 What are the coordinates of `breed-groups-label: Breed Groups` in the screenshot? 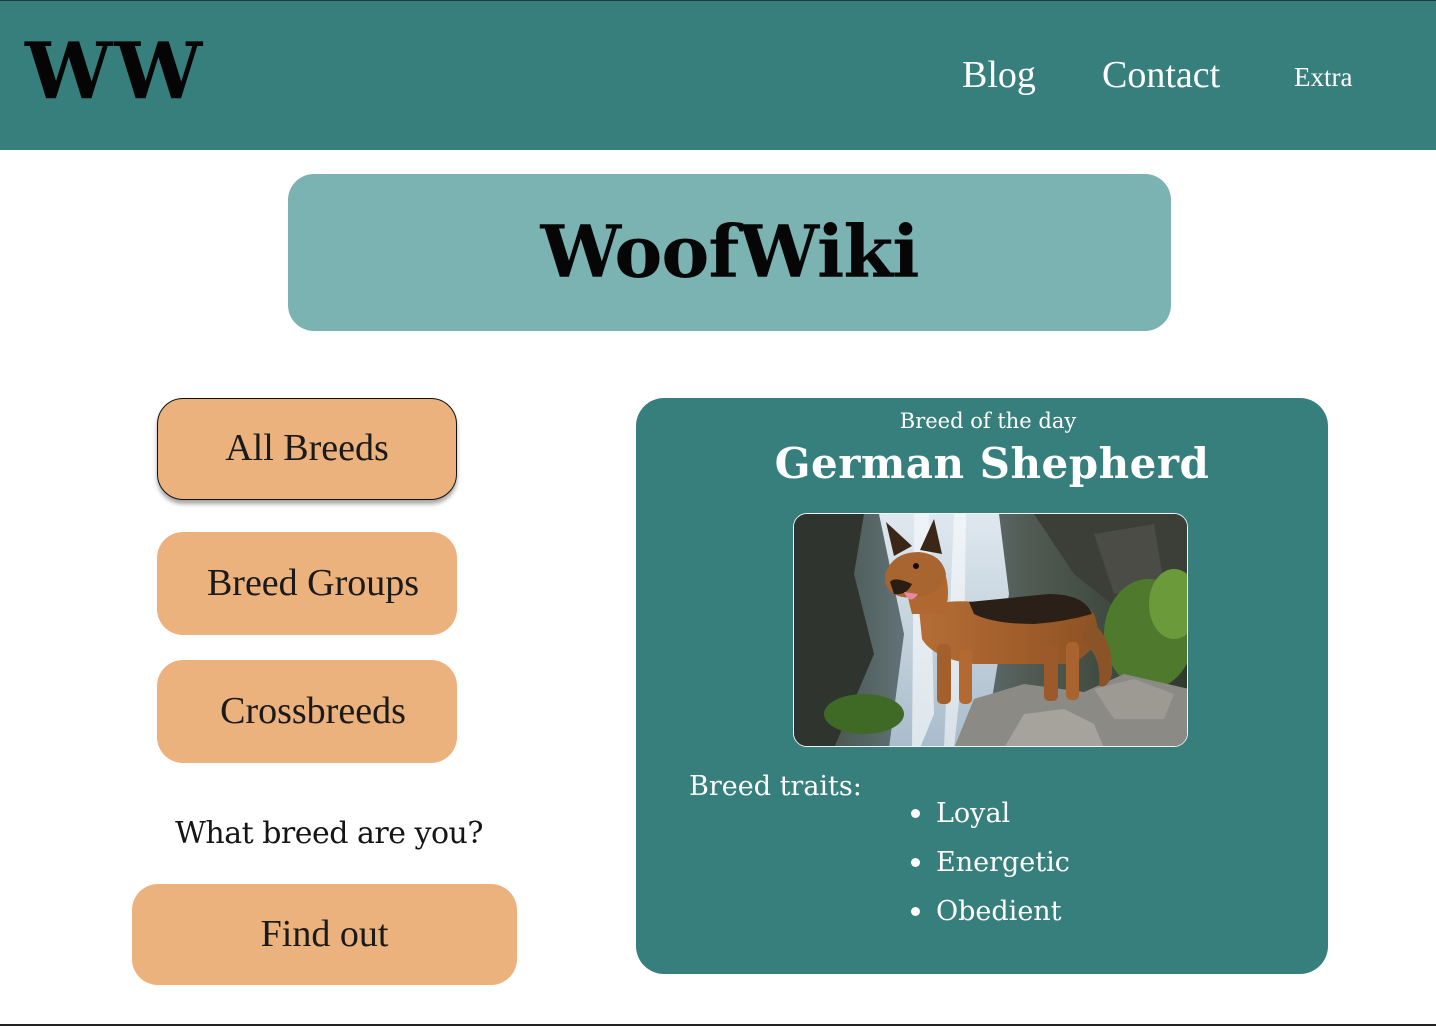 It's located at (313, 583).